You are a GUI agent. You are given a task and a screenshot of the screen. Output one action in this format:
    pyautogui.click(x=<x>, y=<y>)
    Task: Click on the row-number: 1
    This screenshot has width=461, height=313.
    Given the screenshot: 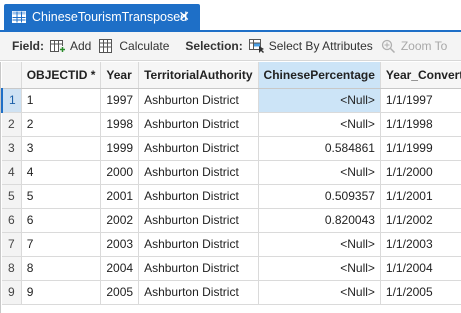 What is the action you would take?
    pyautogui.click(x=11, y=100)
    